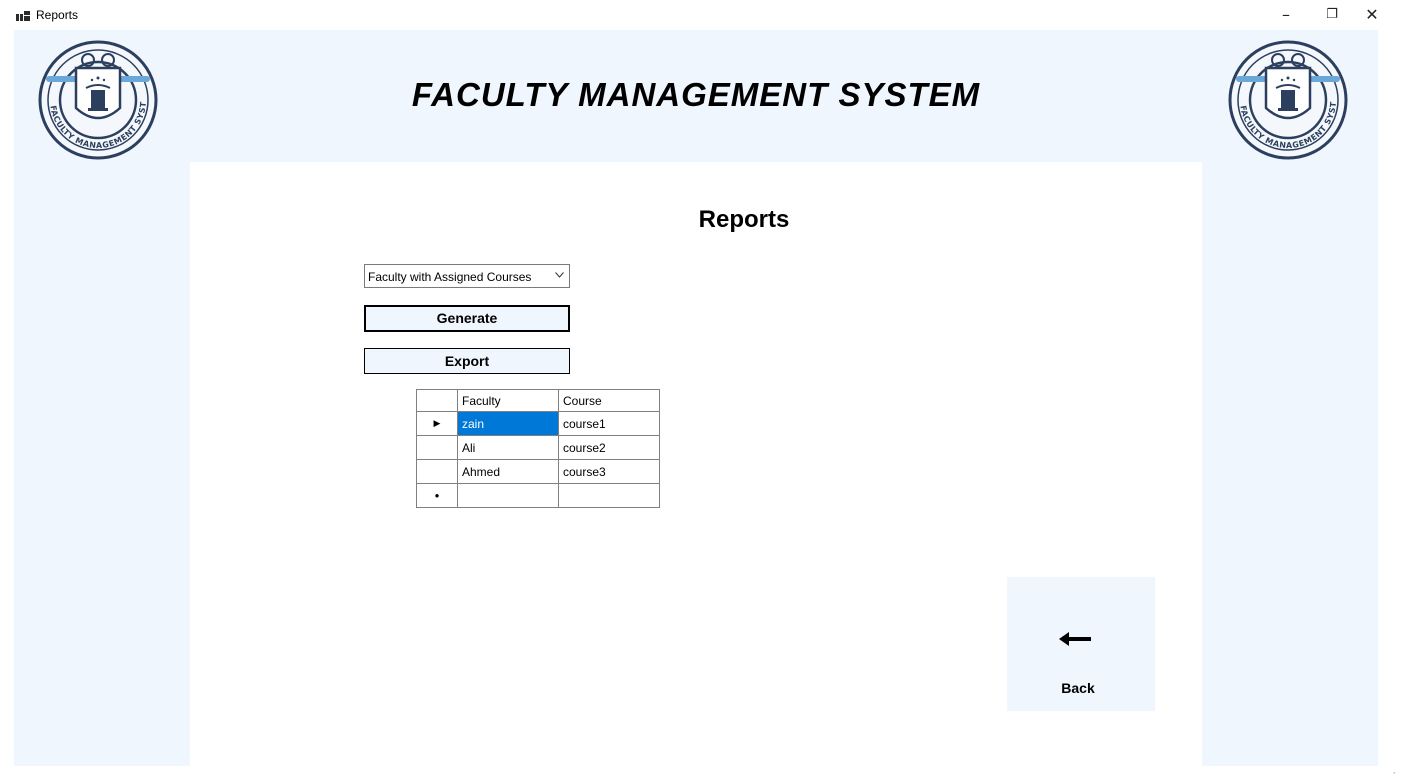 The image size is (1406, 778). I want to click on faculty-cell: Ali, so click(508, 447).